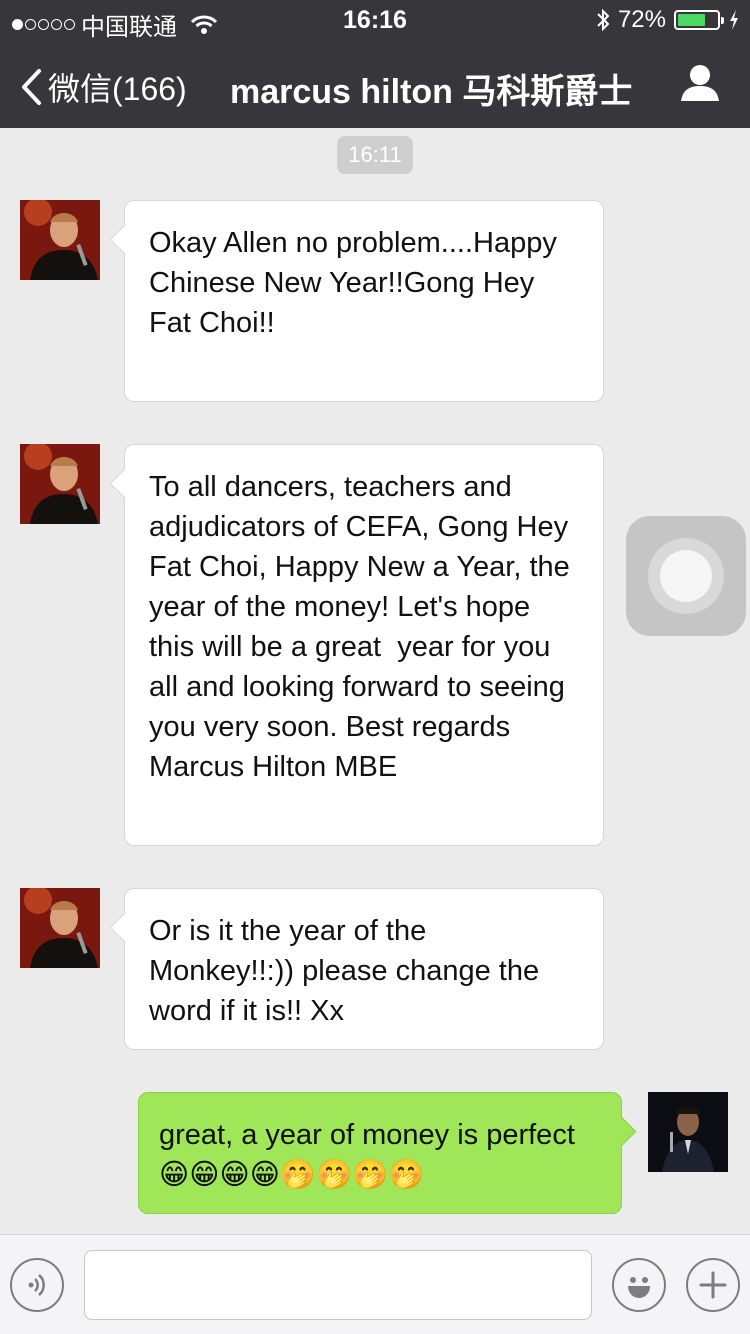  What do you see at coordinates (603, 20) in the screenshot?
I see `bluetooth-icon` at bounding box center [603, 20].